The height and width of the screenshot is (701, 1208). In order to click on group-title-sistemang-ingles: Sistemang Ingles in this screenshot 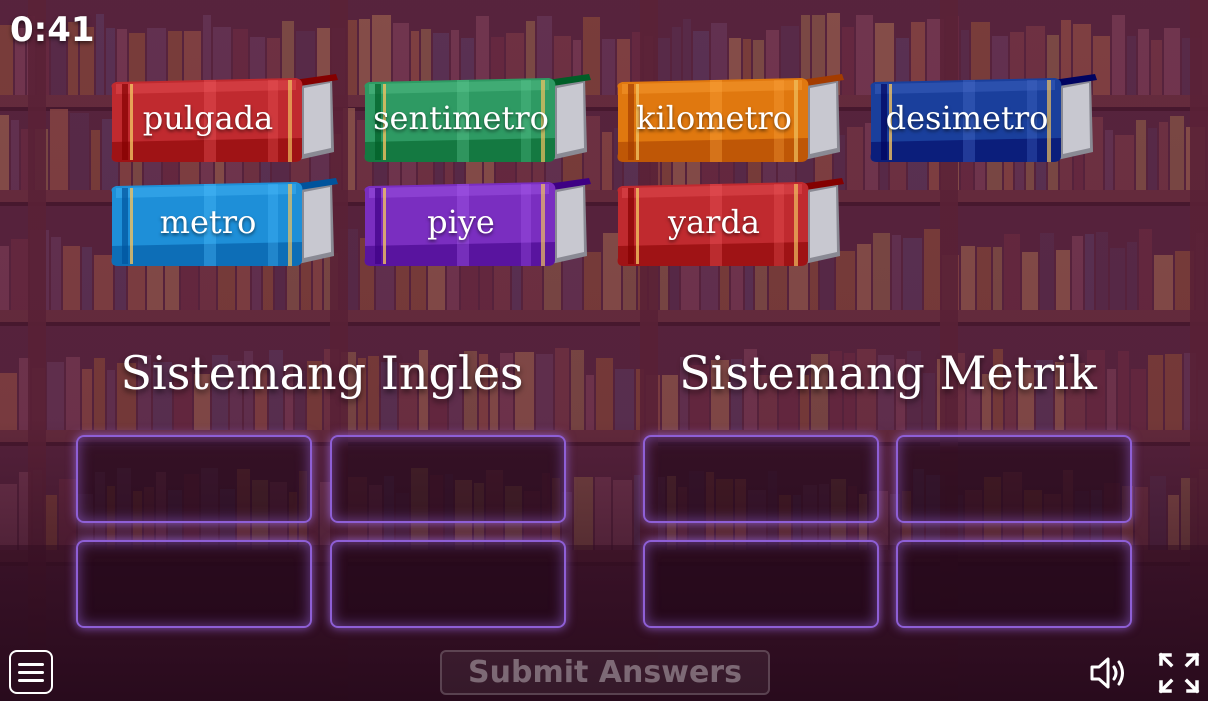, I will do `click(322, 373)`.